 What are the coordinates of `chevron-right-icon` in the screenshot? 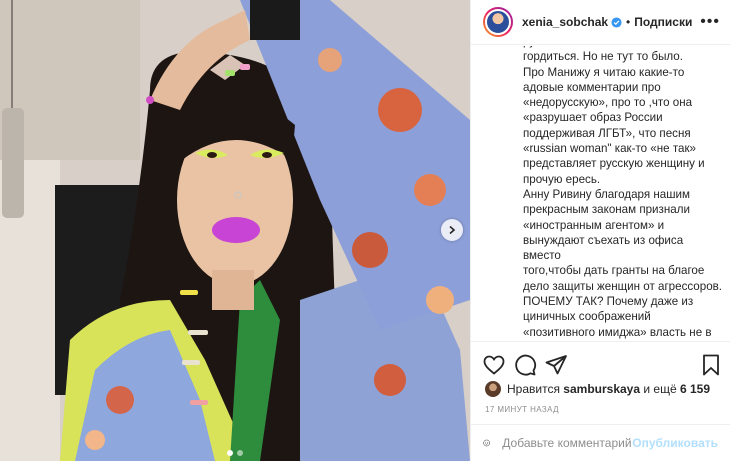 It's located at (452, 230).